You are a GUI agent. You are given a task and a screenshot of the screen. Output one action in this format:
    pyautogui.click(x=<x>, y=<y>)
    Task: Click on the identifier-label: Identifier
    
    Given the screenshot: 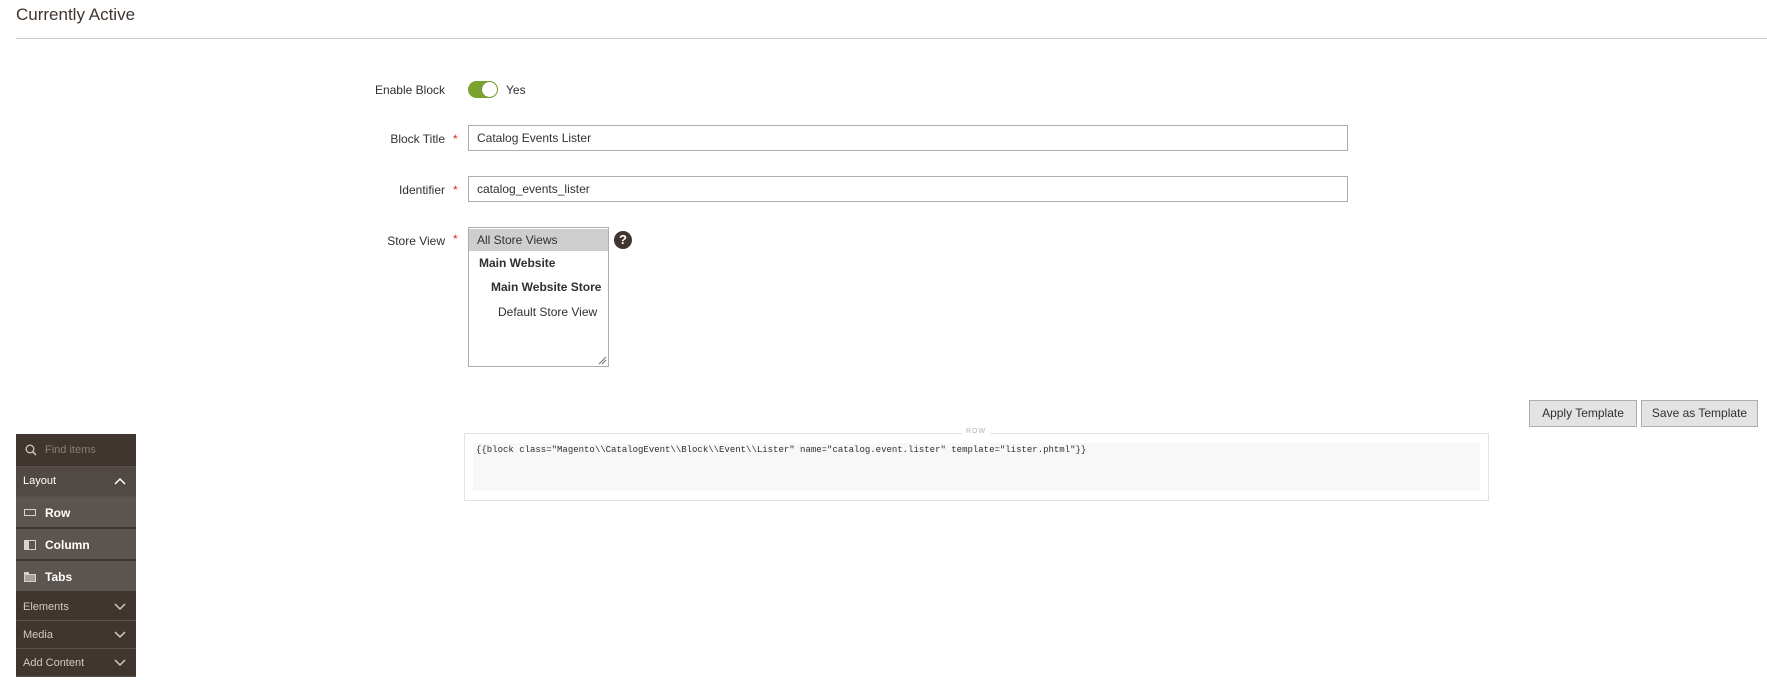 What is the action you would take?
    pyautogui.click(x=421, y=190)
    